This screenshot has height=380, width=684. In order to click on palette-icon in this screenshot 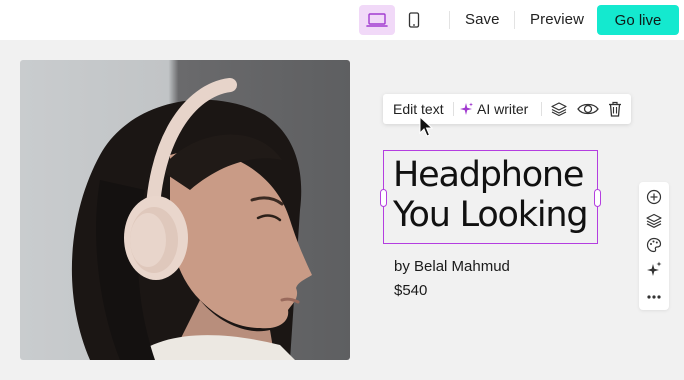, I will do `click(654, 245)`.